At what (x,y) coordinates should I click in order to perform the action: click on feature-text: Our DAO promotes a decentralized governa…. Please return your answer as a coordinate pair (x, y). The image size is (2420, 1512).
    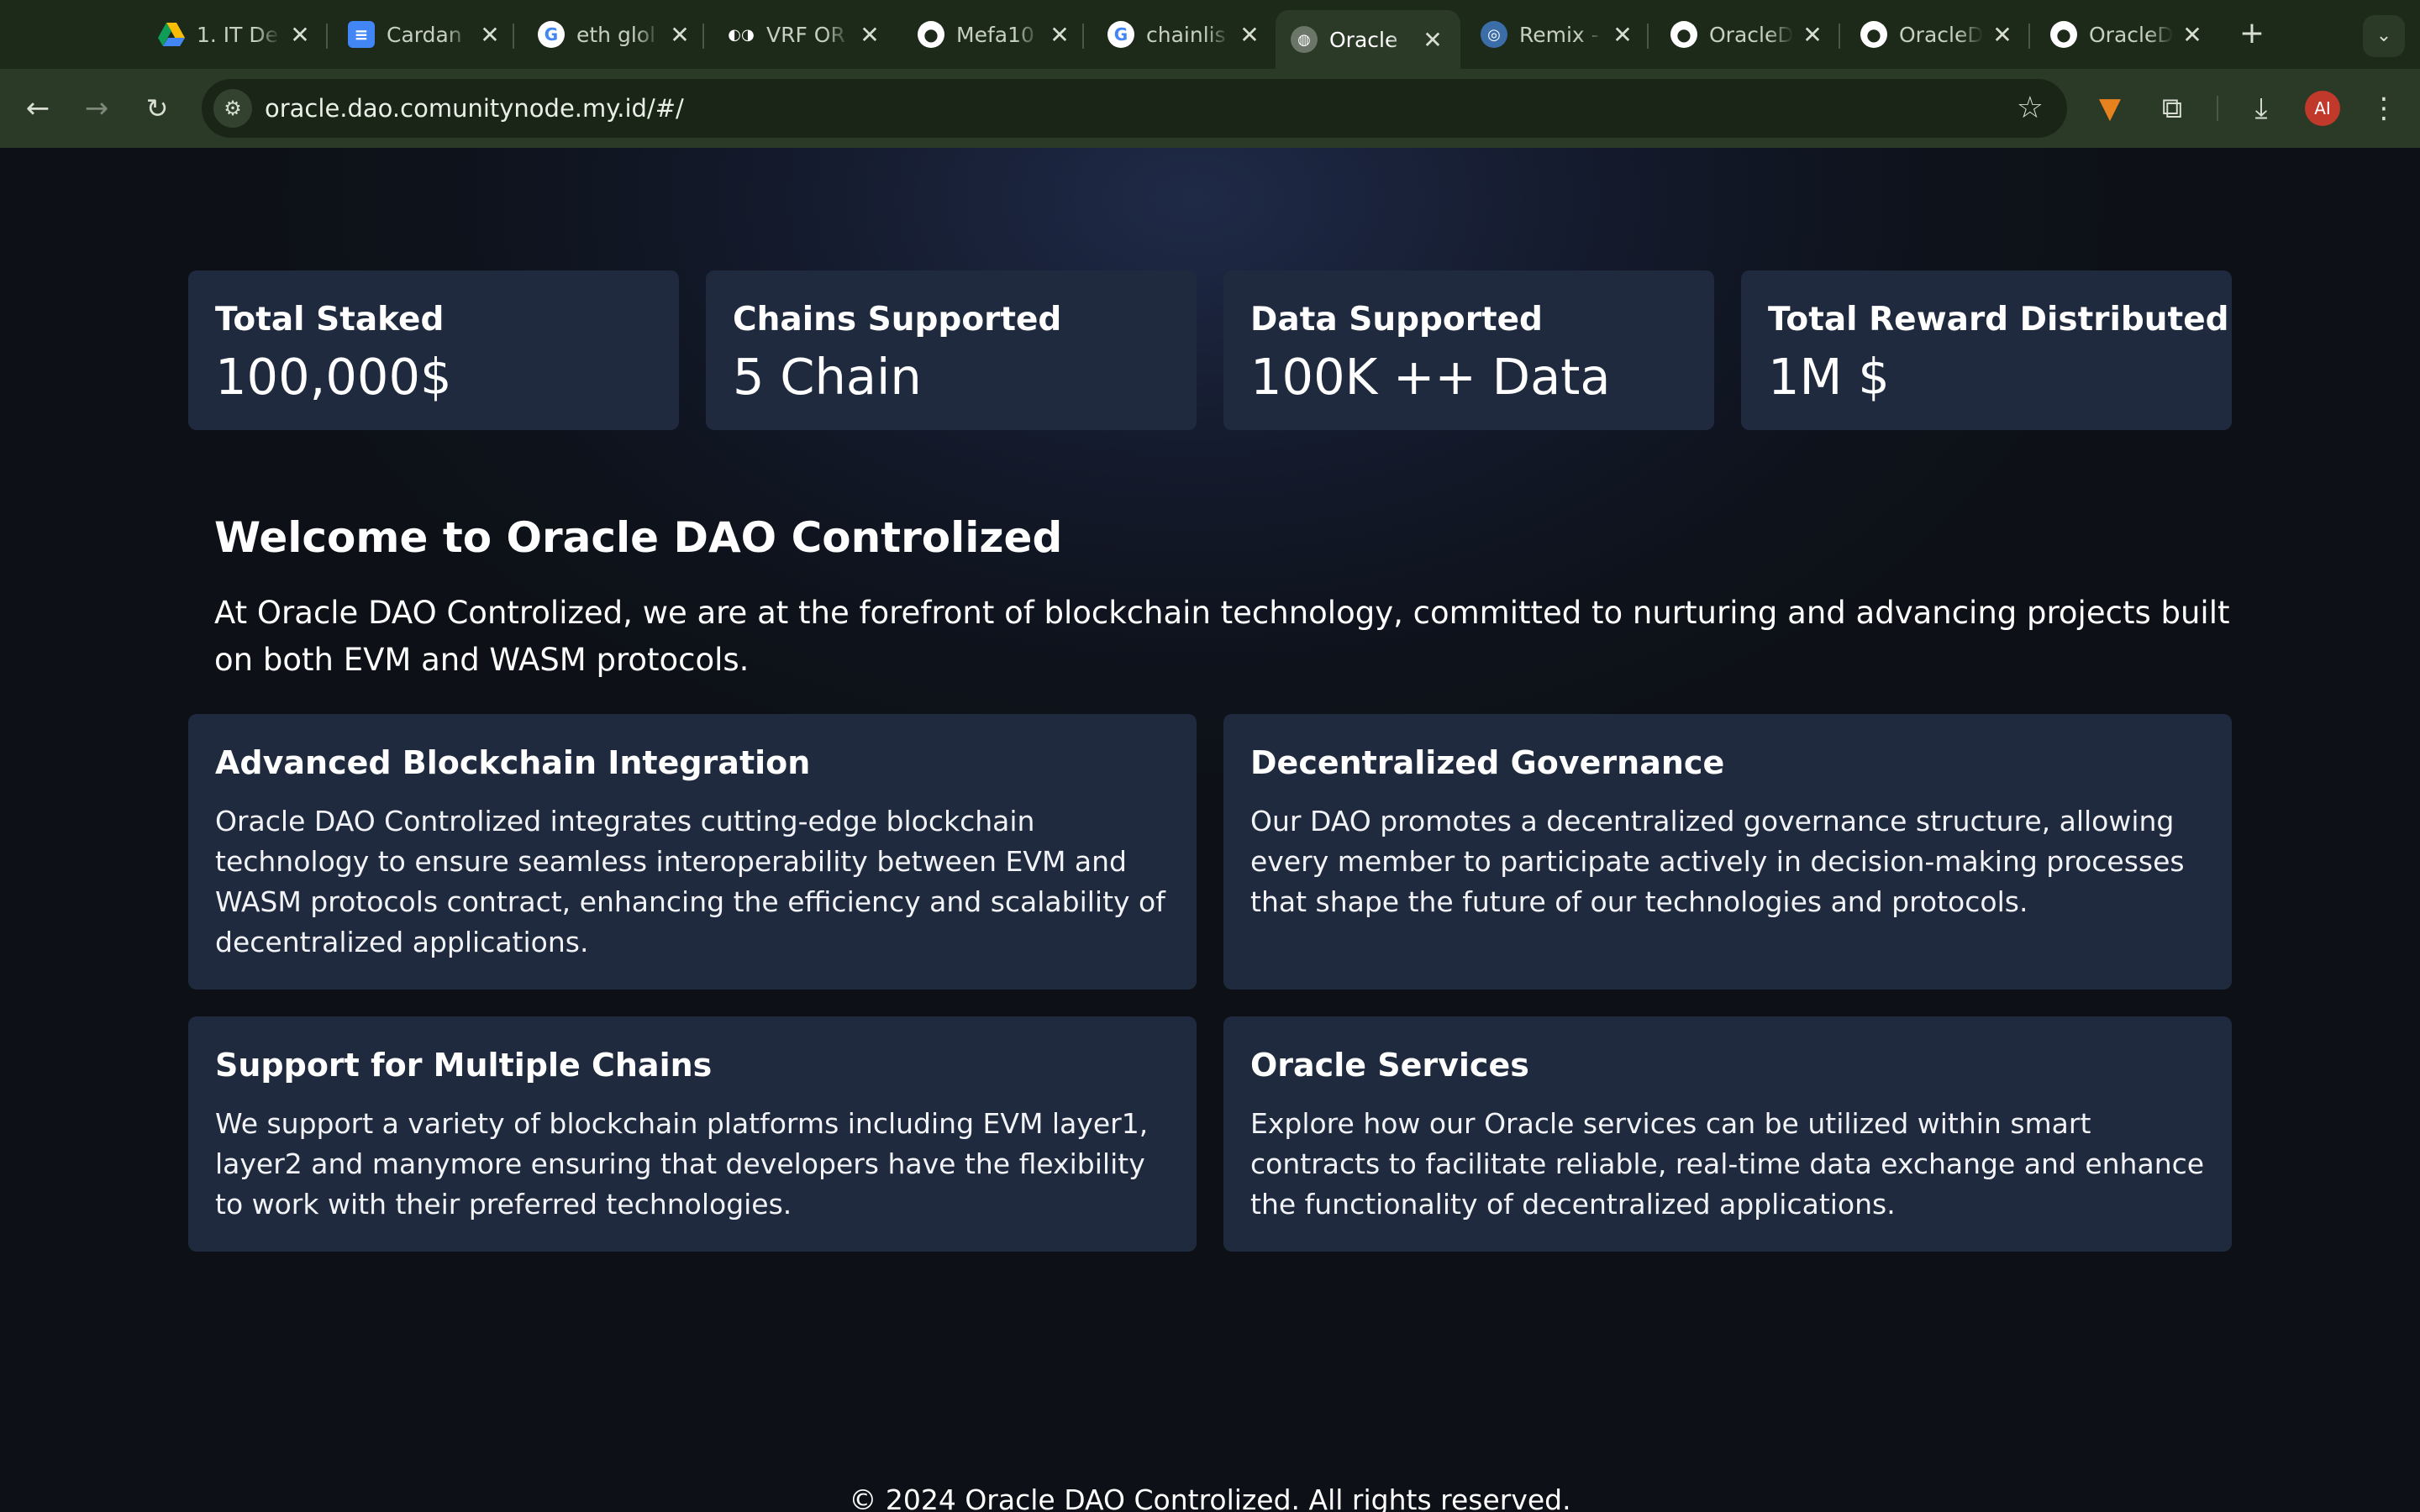
    Looking at the image, I should click on (1717, 861).